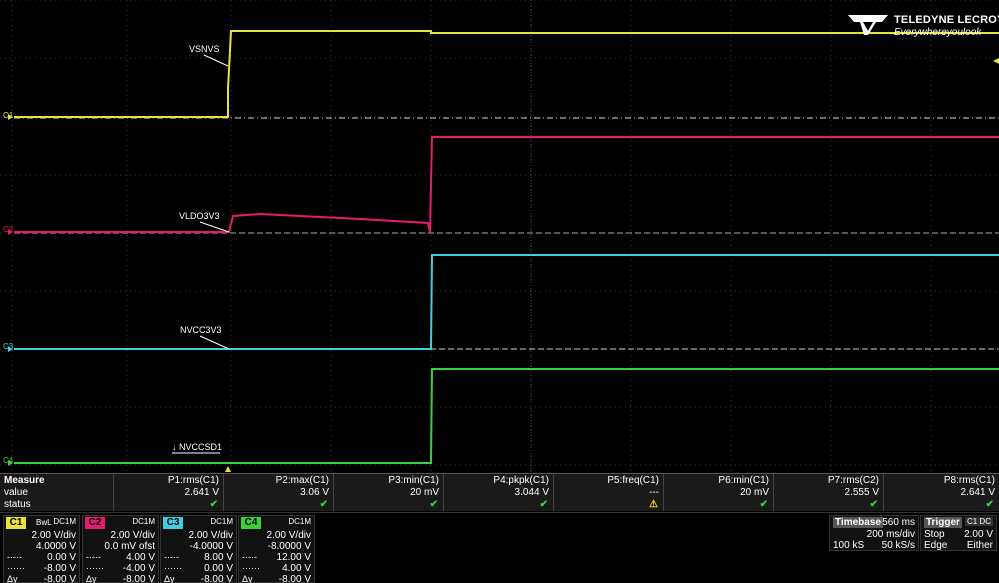  Describe the element at coordinates (654, 492) in the screenshot. I see `param-value: ---` at that location.